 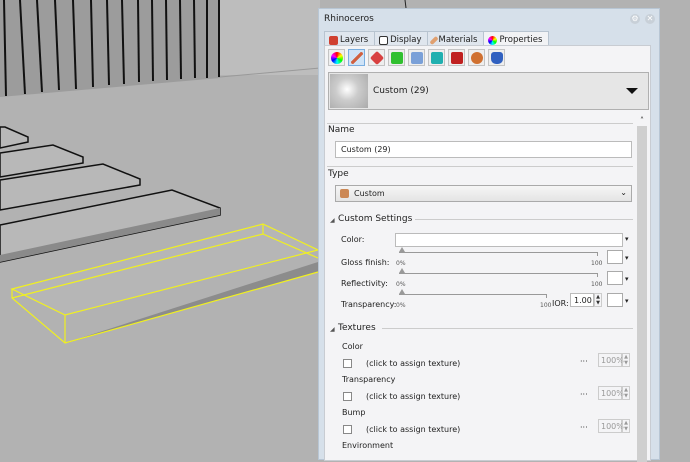 I want to click on transparency-slider-thumb, so click(x=402, y=291).